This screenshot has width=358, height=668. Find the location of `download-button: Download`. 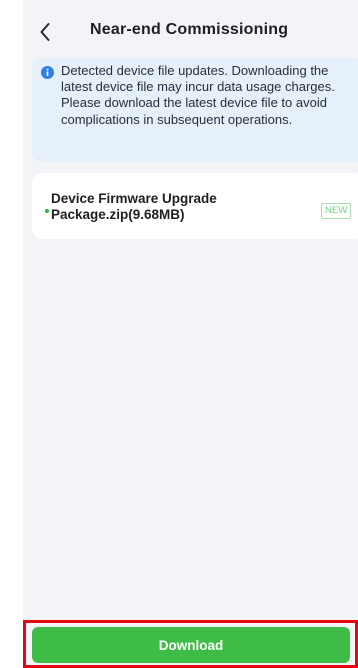

download-button: Download is located at coordinates (191, 645).